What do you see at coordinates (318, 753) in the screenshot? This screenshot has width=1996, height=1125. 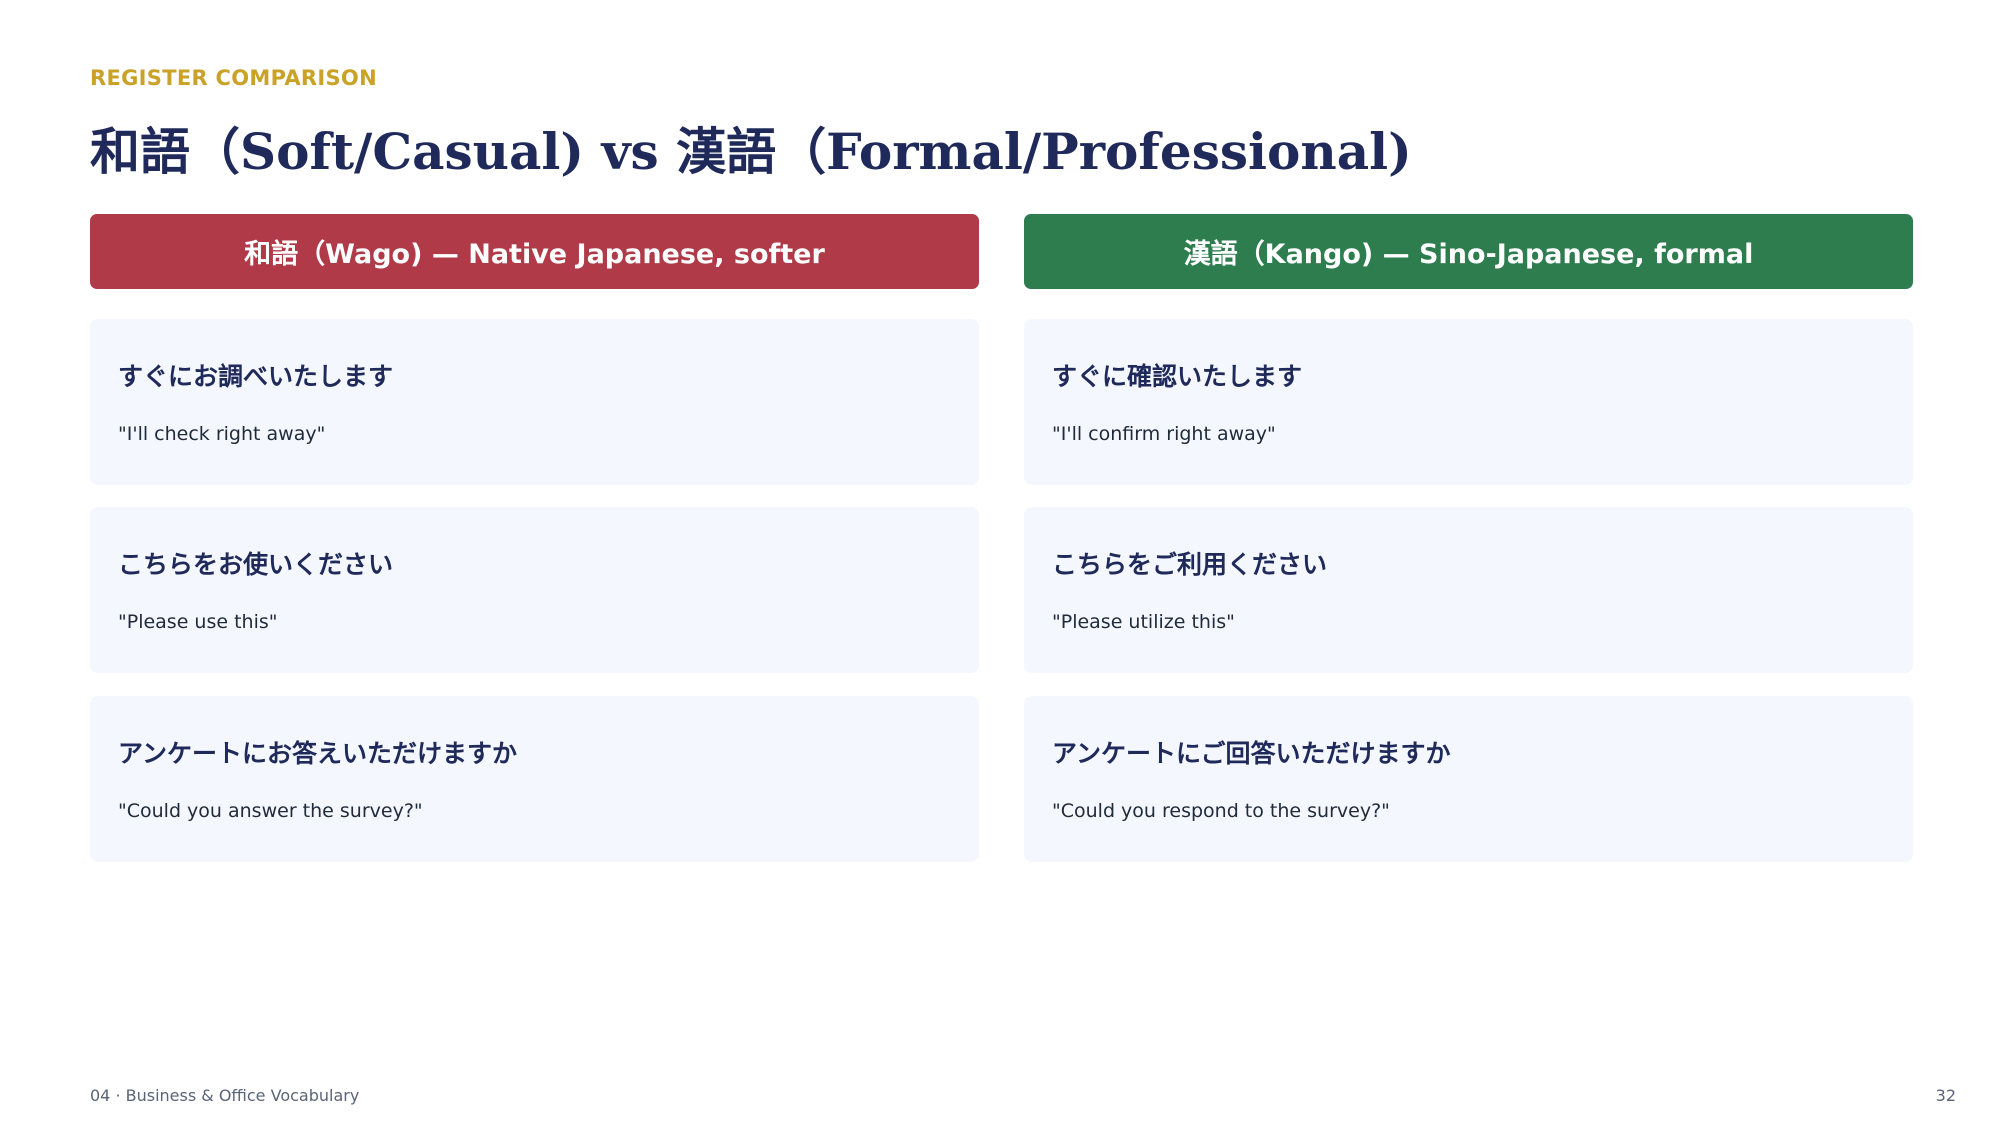 I see `japanese-phrase: アンケートにお答えいただけますか` at bounding box center [318, 753].